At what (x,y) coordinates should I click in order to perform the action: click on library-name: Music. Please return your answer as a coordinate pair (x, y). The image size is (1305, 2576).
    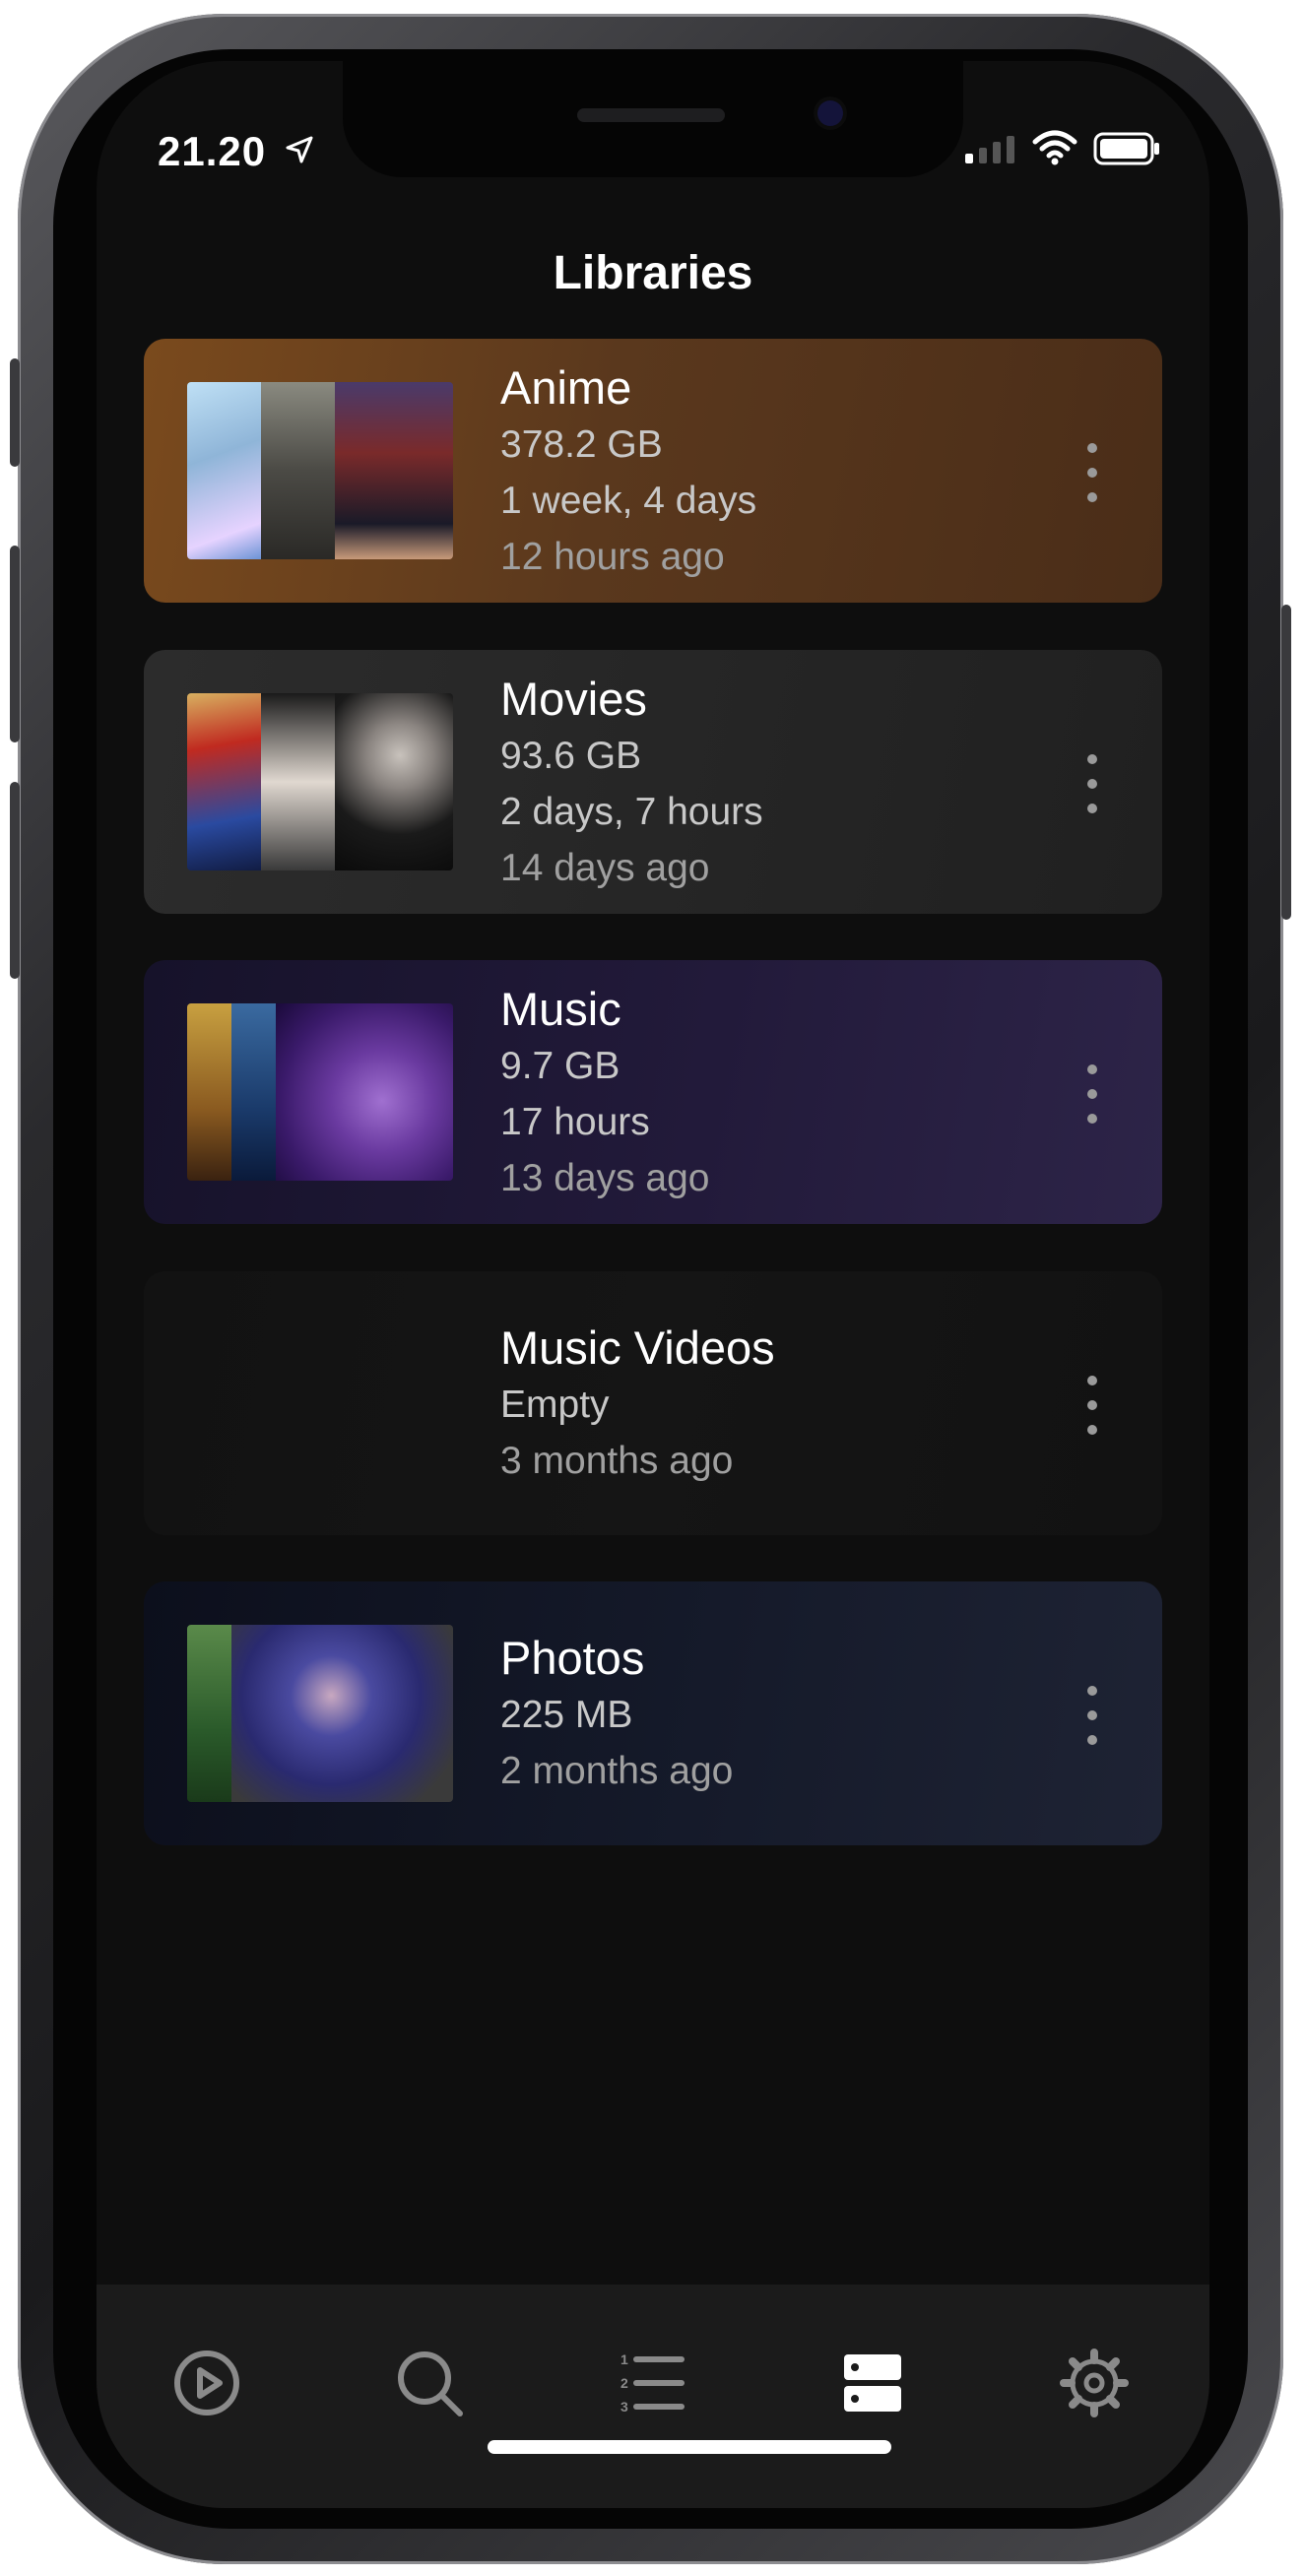
    Looking at the image, I should click on (560, 1009).